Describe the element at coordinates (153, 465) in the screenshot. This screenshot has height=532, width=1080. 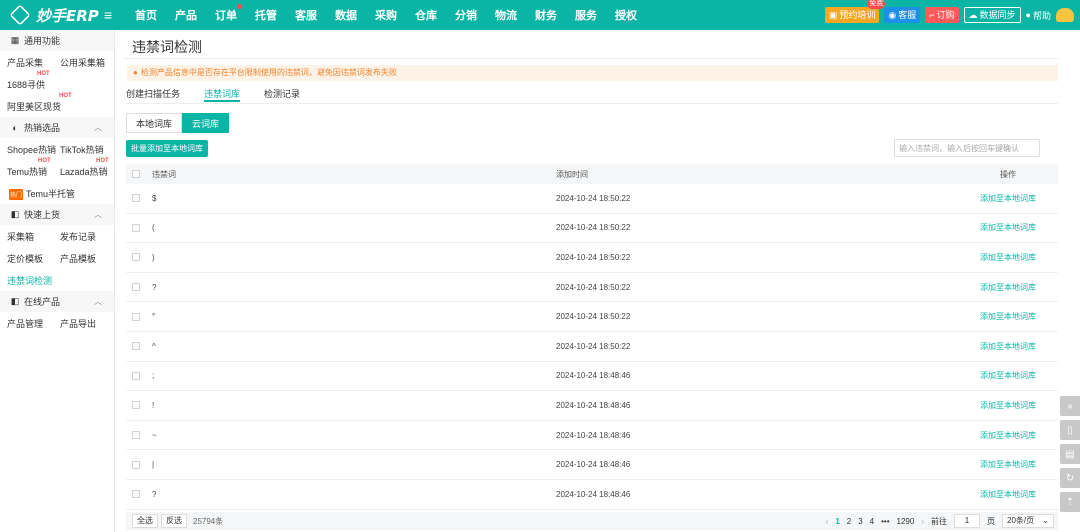
I see `word-cell: |` at that location.